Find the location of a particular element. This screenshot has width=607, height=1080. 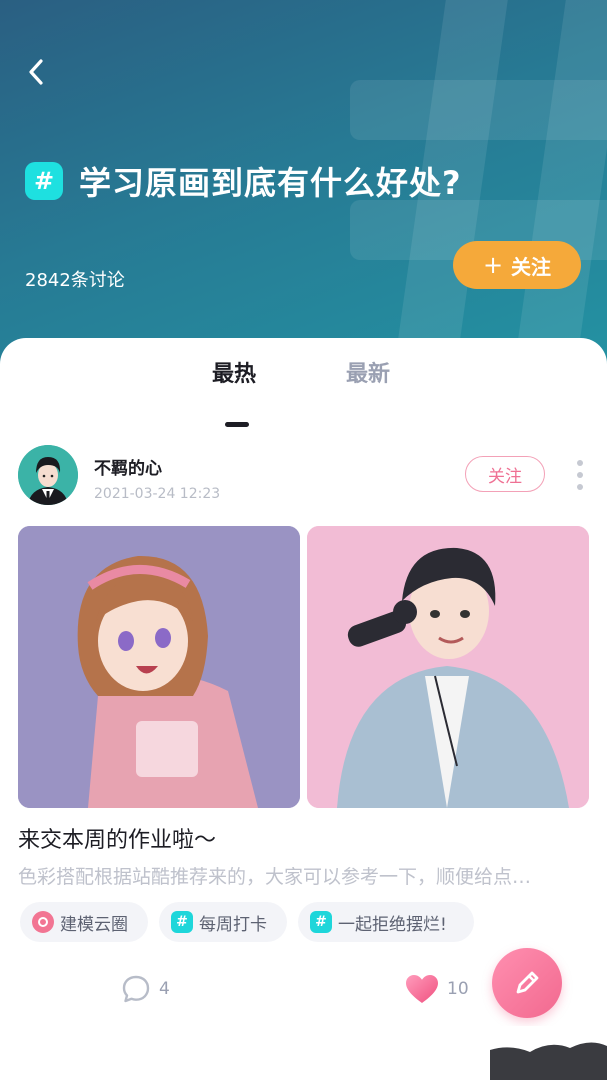

avatar is located at coordinates (48, 475).